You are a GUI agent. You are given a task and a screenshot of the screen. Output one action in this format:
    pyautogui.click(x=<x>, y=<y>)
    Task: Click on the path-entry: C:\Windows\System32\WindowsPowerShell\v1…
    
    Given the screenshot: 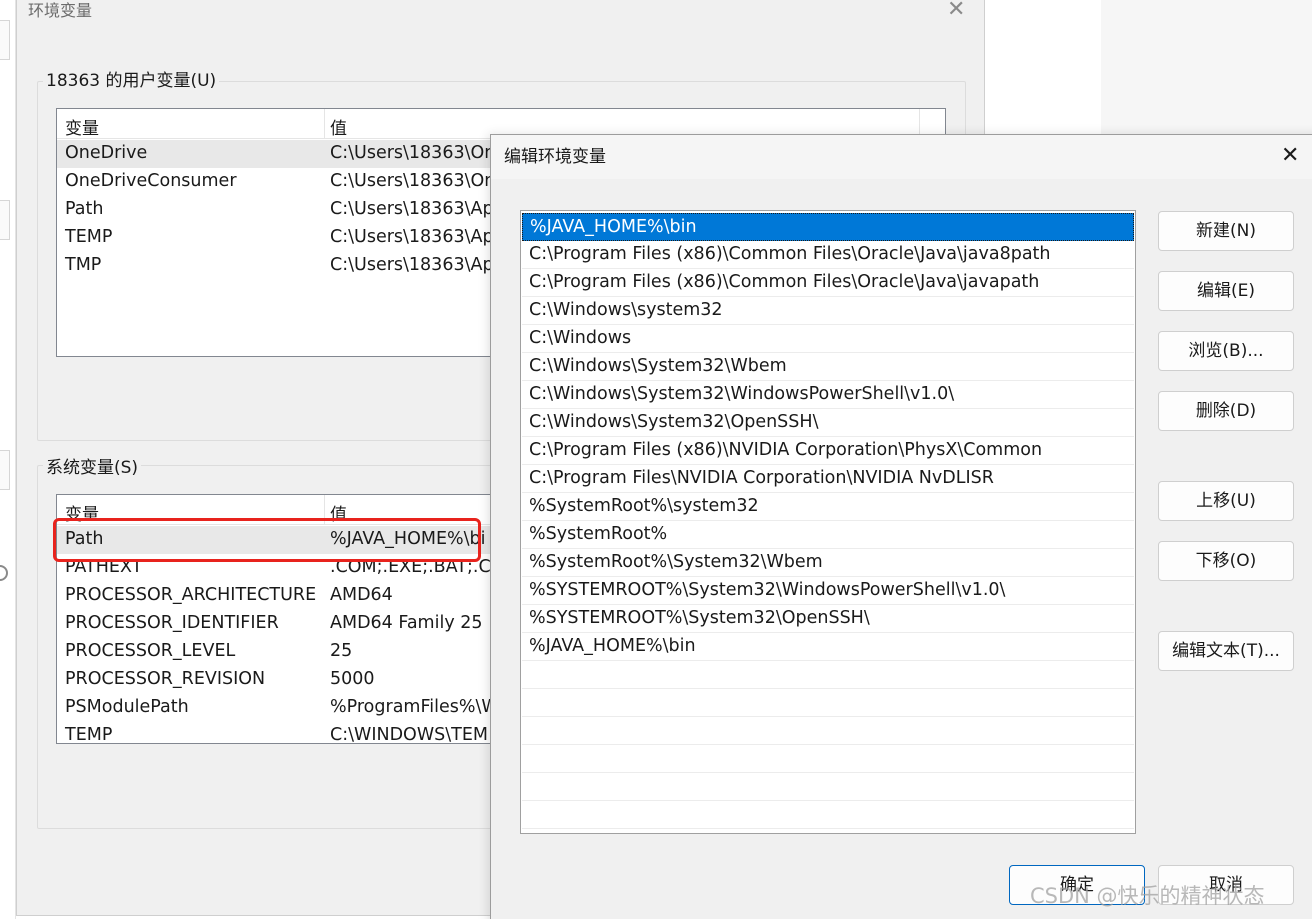 What is the action you would take?
    pyautogui.click(x=828, y=395)
    